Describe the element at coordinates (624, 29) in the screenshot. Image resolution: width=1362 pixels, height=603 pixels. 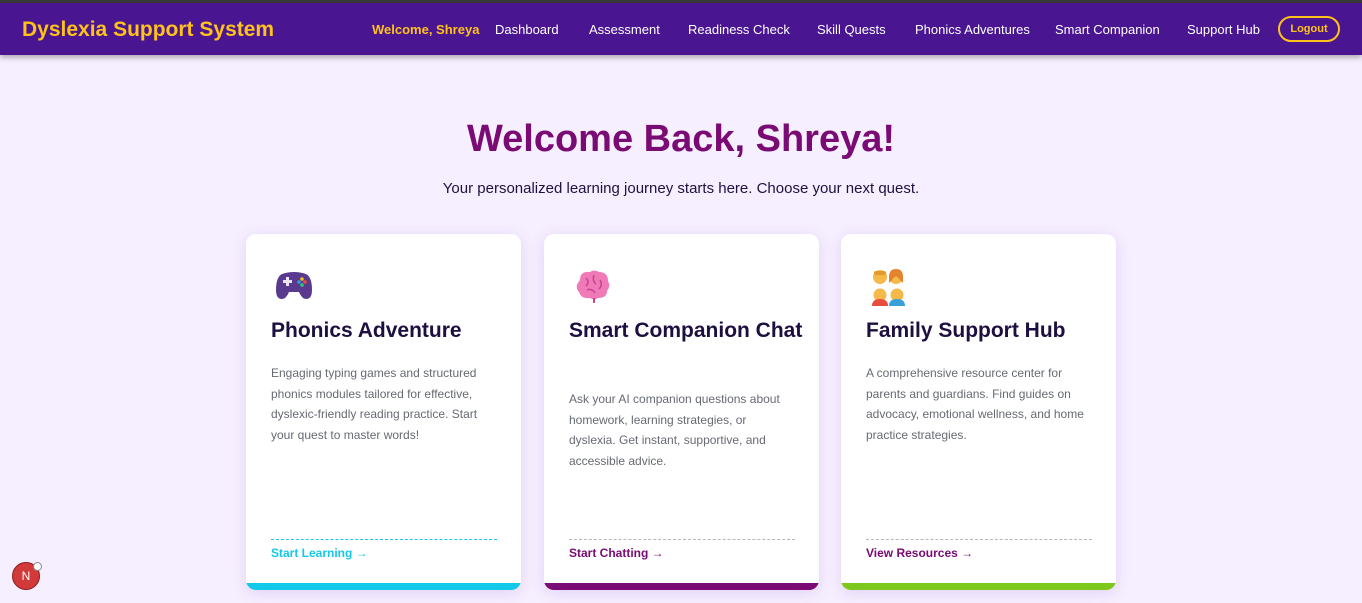
I see `nav-link-assessment: Assessment` at that location.